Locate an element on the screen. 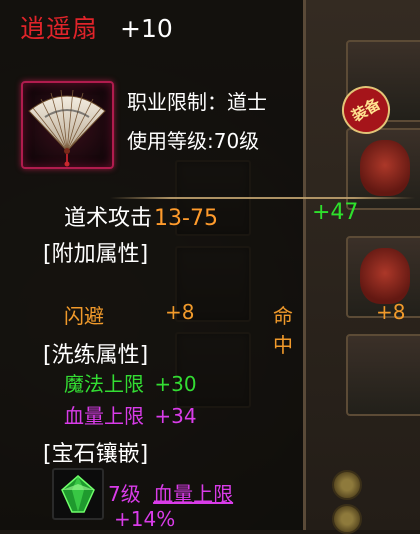 This screenshot has width=420, height=534. stat-hp-cap: 血量上限 +34 is located at coordinates (130, 414).